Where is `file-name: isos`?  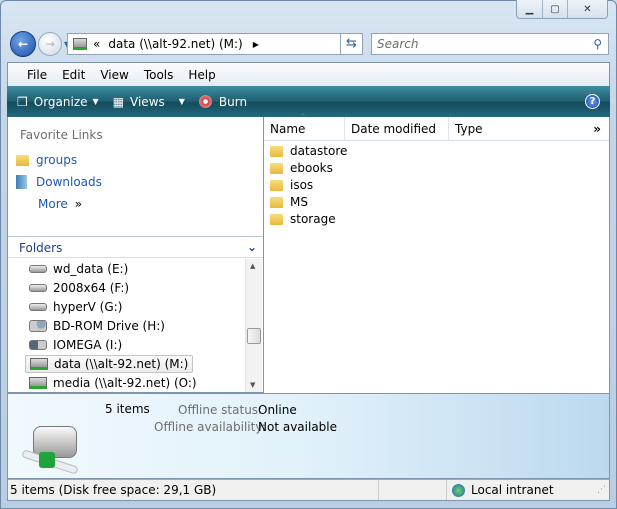
file-name: isos is located at coordinates (302, 185).